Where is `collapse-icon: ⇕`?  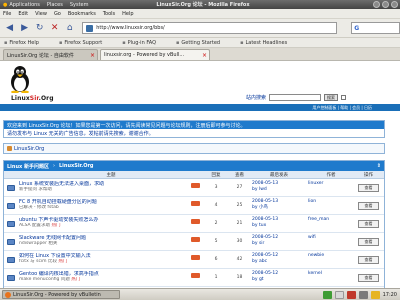 collapse-icon: ⇕ is located at coordinates (379, 166).